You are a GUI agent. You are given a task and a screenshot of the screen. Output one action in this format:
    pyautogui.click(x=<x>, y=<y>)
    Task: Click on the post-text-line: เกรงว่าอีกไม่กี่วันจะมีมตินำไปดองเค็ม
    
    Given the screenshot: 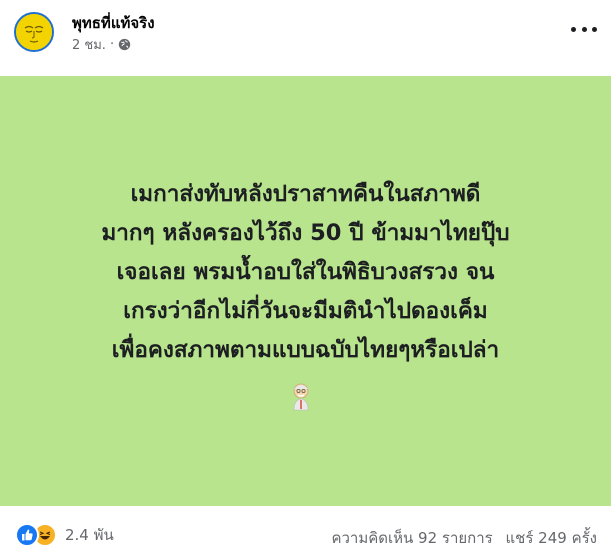 What is the action you would take?
    pyautogui.click(x=305, y=311)
    